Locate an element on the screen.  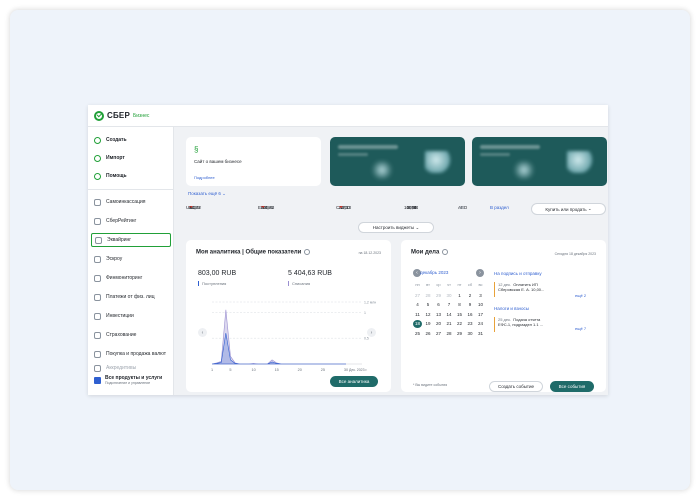
weekday-label: вт is located at coordinates (428, 284).